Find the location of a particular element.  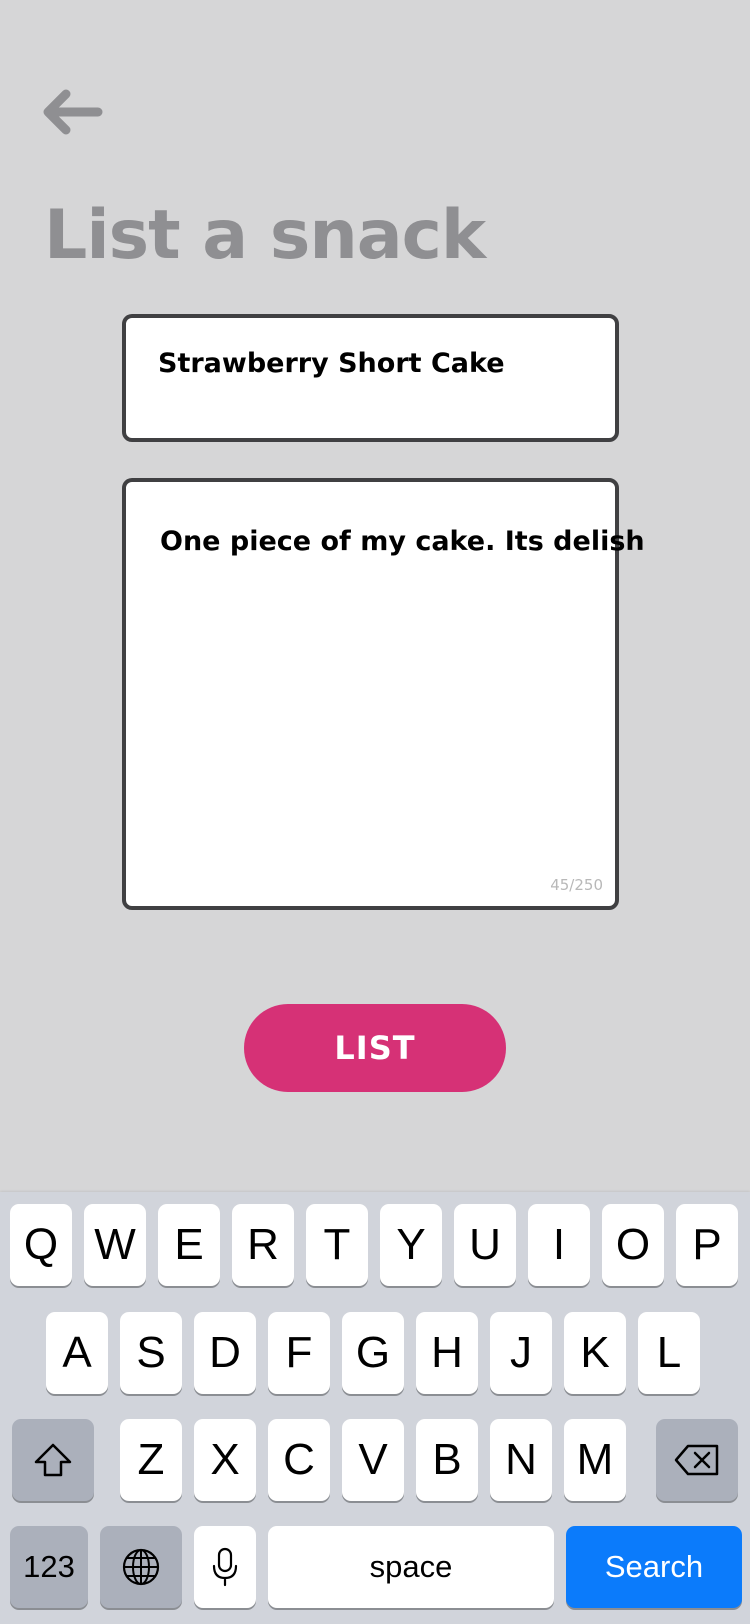

snack-name-value: Strawberry Short Cake is located at coordinates (331, 363).